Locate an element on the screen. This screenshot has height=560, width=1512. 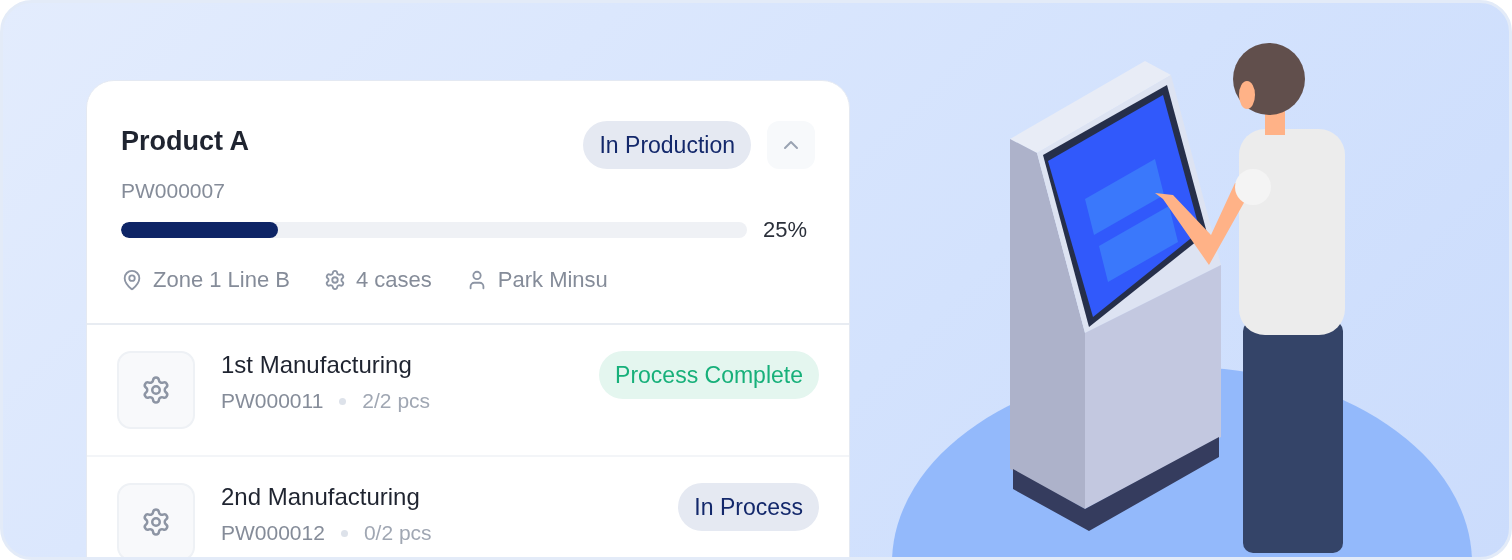
process-code: PW000012 is located at coordinates (273, 533).